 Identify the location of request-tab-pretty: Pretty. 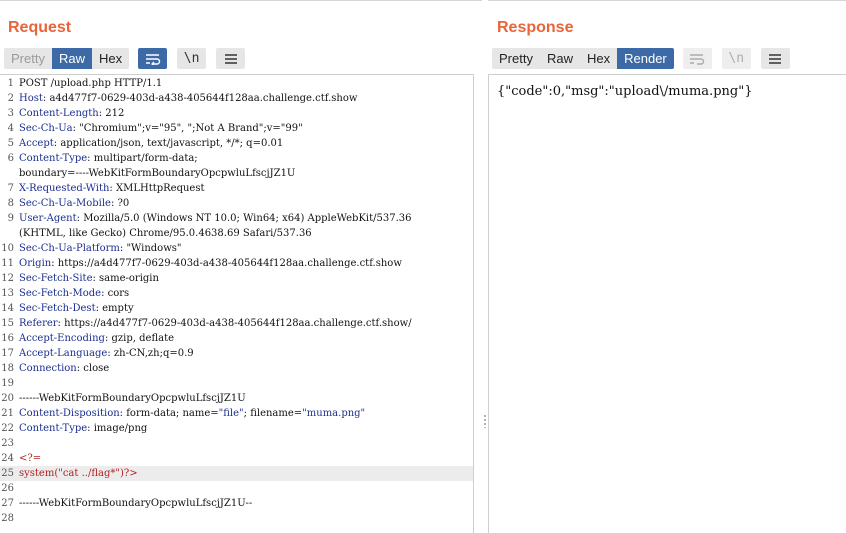
(28, 58).